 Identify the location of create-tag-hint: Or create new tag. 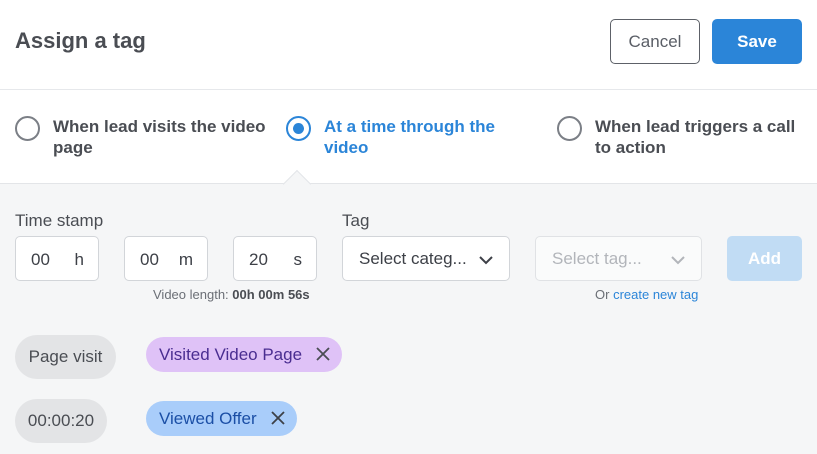
(646, 294).